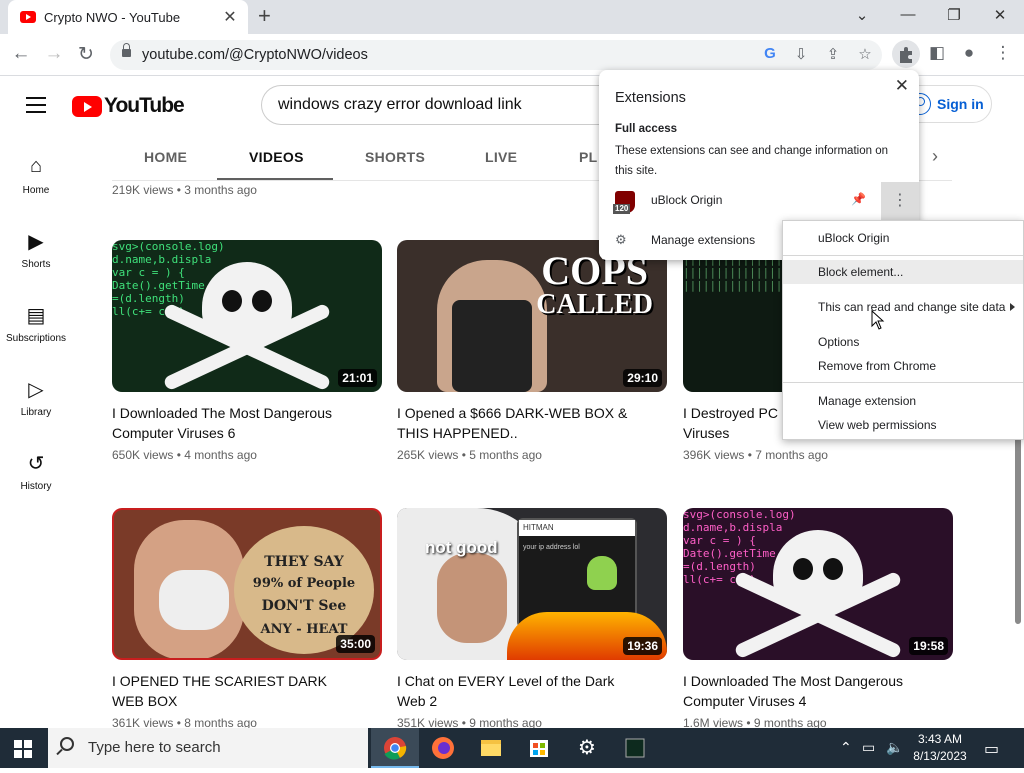  I want to click on youtube-logo: YouTube, so click(128, 106).